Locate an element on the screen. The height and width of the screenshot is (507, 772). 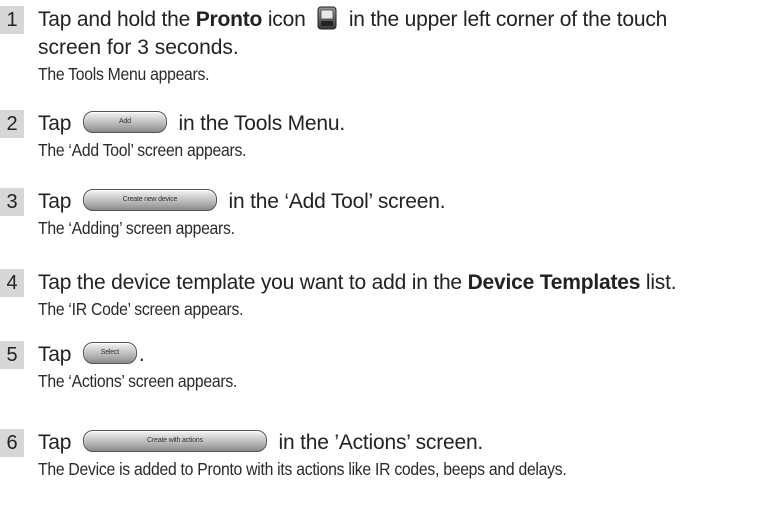
step-instruction: Tap Select. is located at coordinates (91, 354).